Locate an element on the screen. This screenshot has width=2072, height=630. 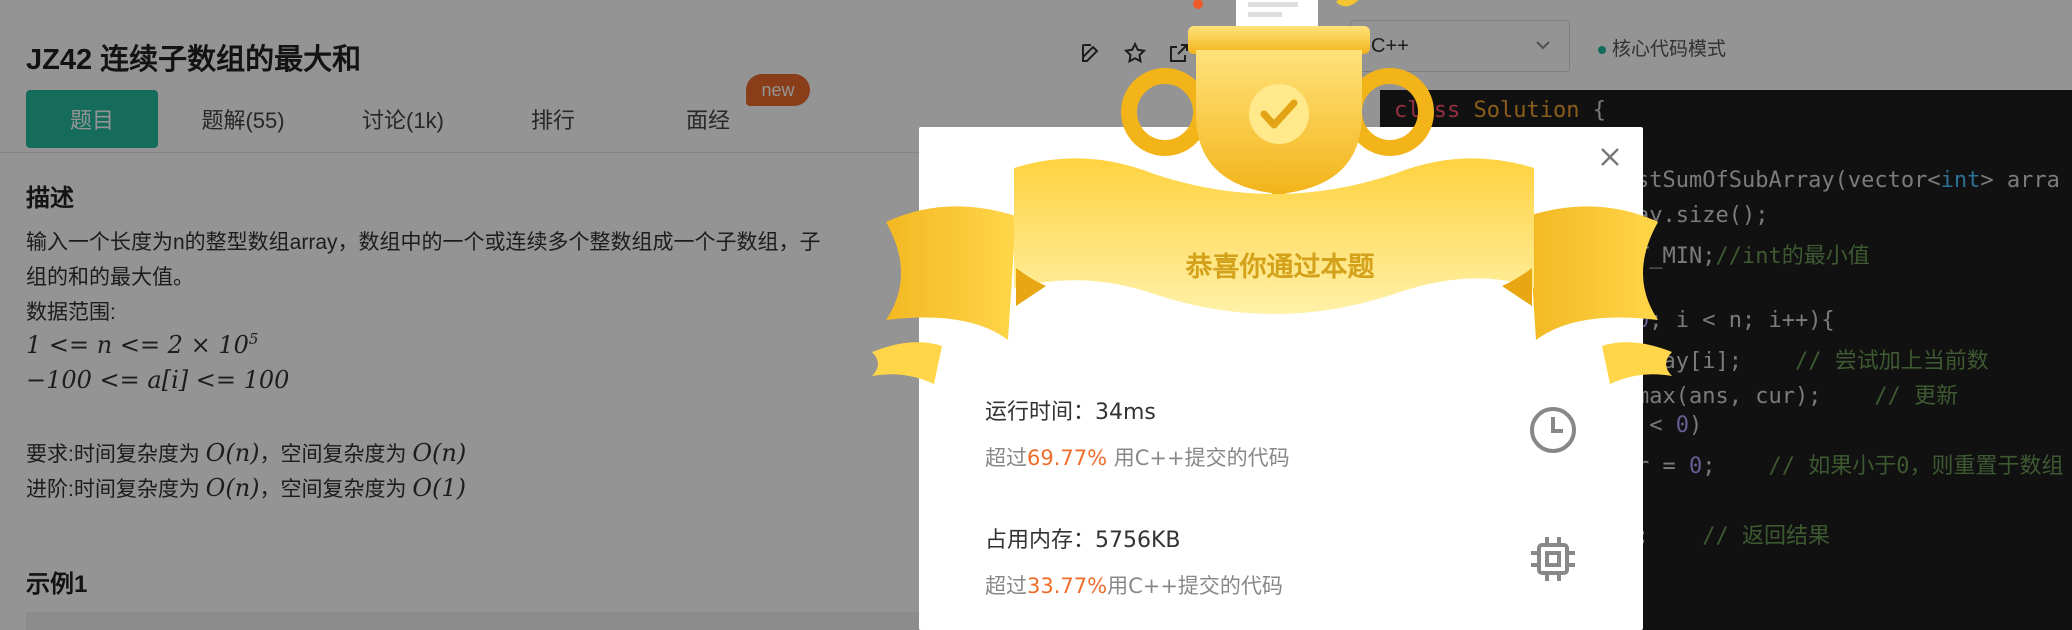
chip-icon is located at coordinates (1553, 559).